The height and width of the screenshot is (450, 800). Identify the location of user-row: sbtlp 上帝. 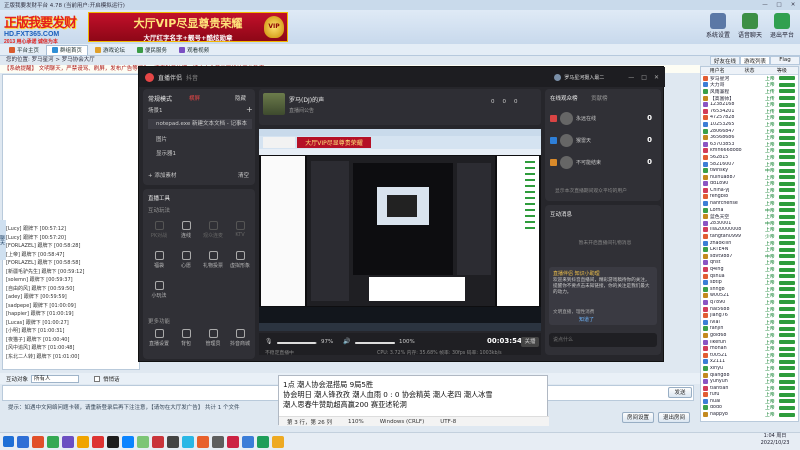
(749, 282).